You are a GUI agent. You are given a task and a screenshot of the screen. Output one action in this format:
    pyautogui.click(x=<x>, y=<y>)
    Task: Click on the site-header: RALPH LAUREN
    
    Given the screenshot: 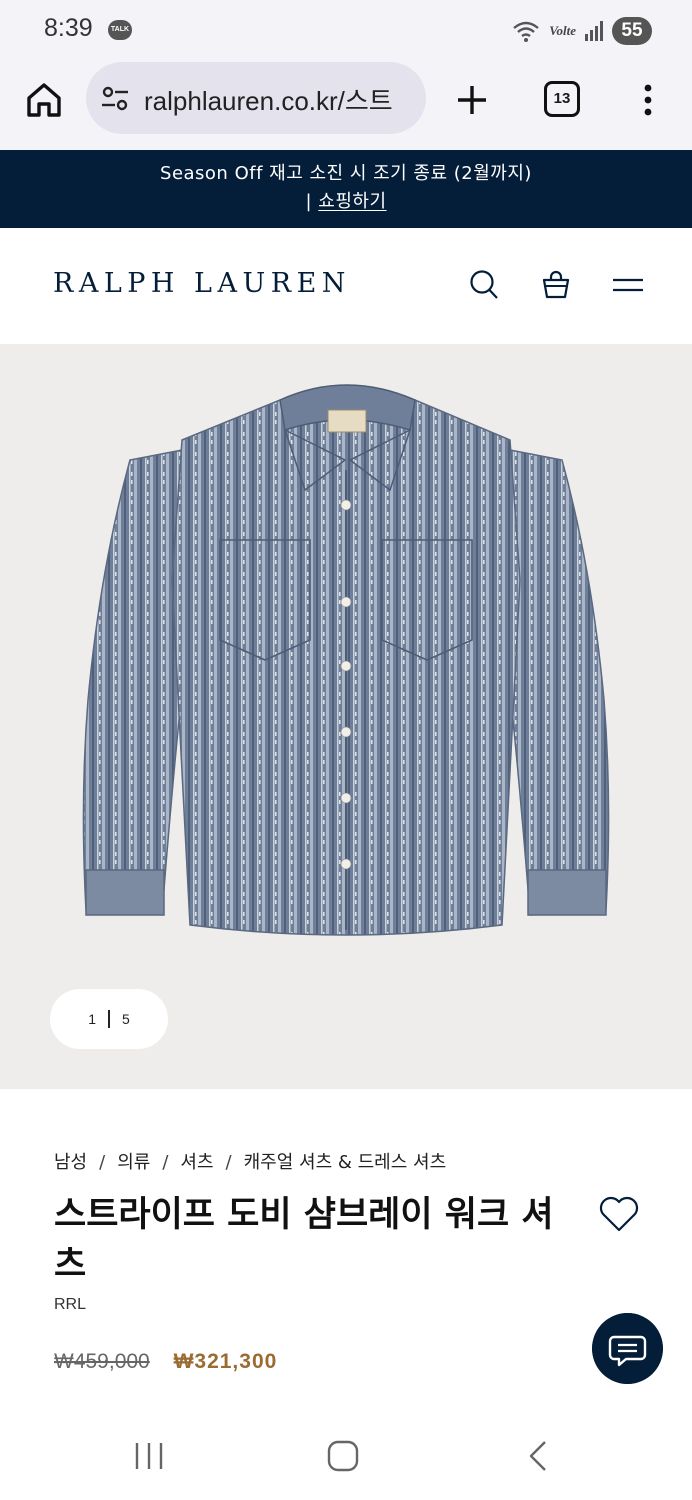 What is the action you would take?
    pyautogui.click(x=346, y=286)
    